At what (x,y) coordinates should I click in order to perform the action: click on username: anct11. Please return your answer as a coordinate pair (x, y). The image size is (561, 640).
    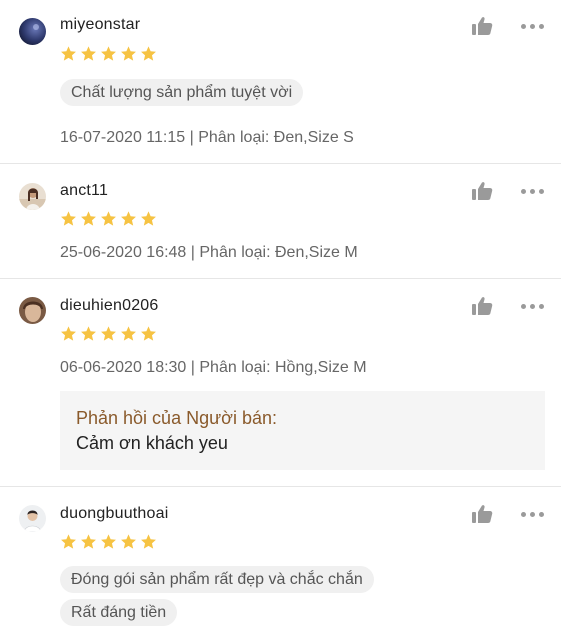
    Looking at the image, I should click on (84, 191).